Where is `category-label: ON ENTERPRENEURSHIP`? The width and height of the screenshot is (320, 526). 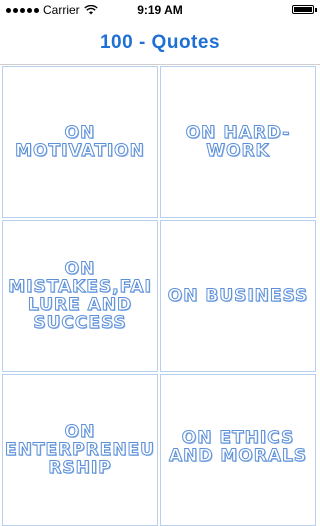
category-label: ON ENTERPRENEURSHIP is located at coordinates (80, 450).